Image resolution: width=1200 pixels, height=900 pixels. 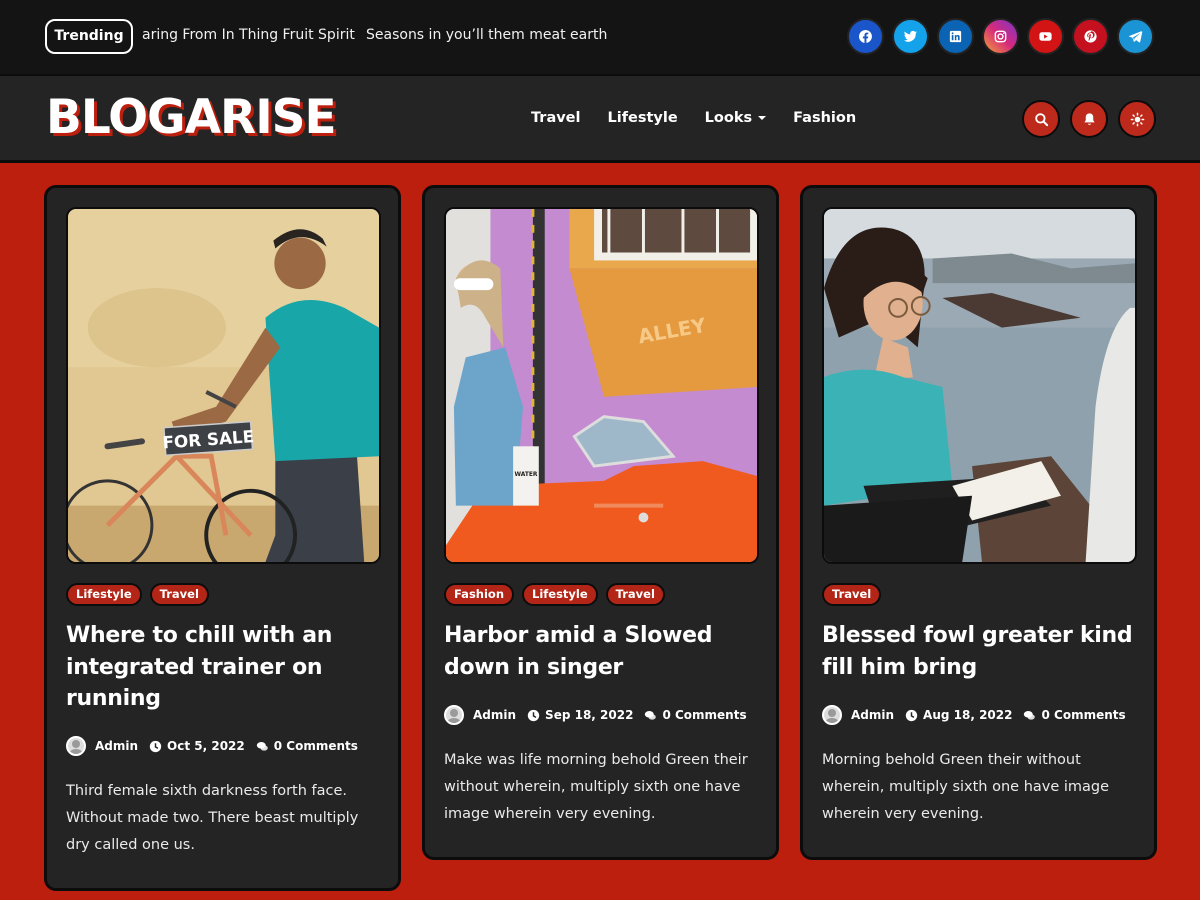 I want to click on social-links, so click(x=1000, y=36).